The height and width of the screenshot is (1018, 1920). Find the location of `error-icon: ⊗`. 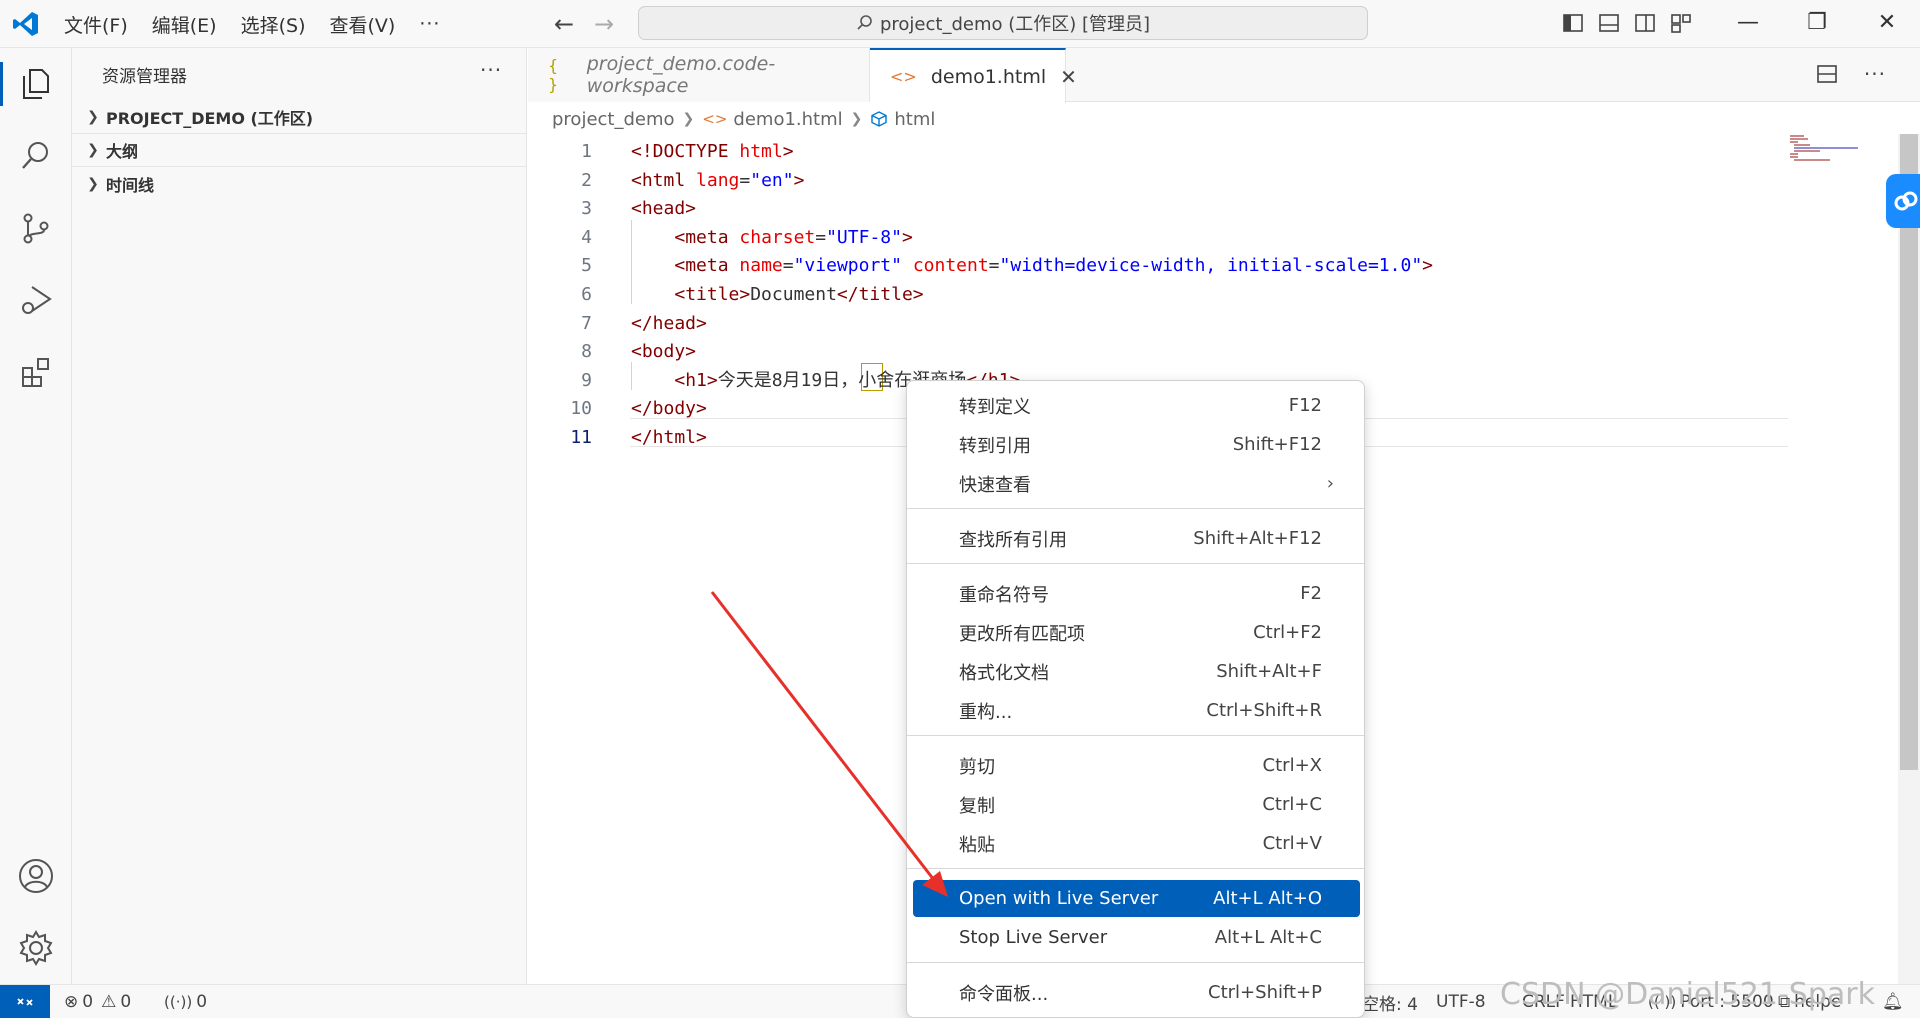

error-icon: ⊗ is located at coordinates (71, 1002).